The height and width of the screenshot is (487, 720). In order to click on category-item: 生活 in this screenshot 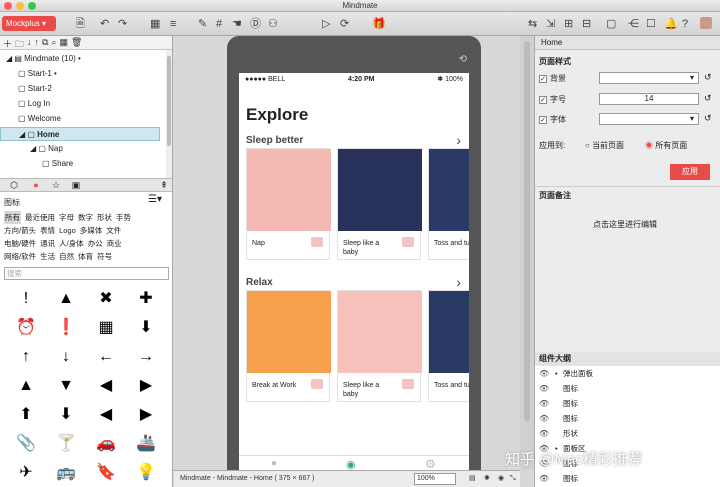, I will do `click(47, 256)`.